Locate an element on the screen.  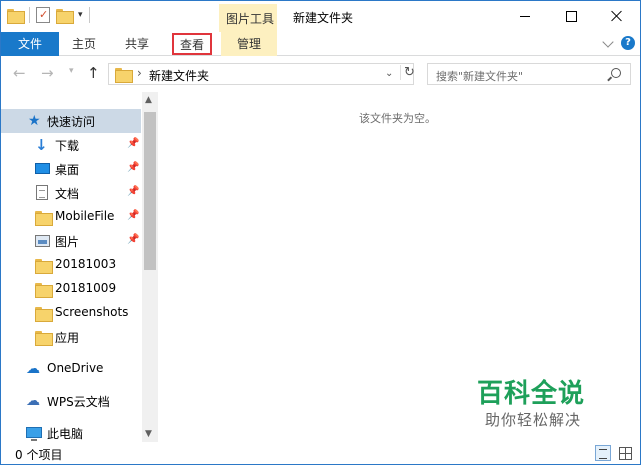
nav-item-screenshots: Screenshots is located at coordinates (71, 313).